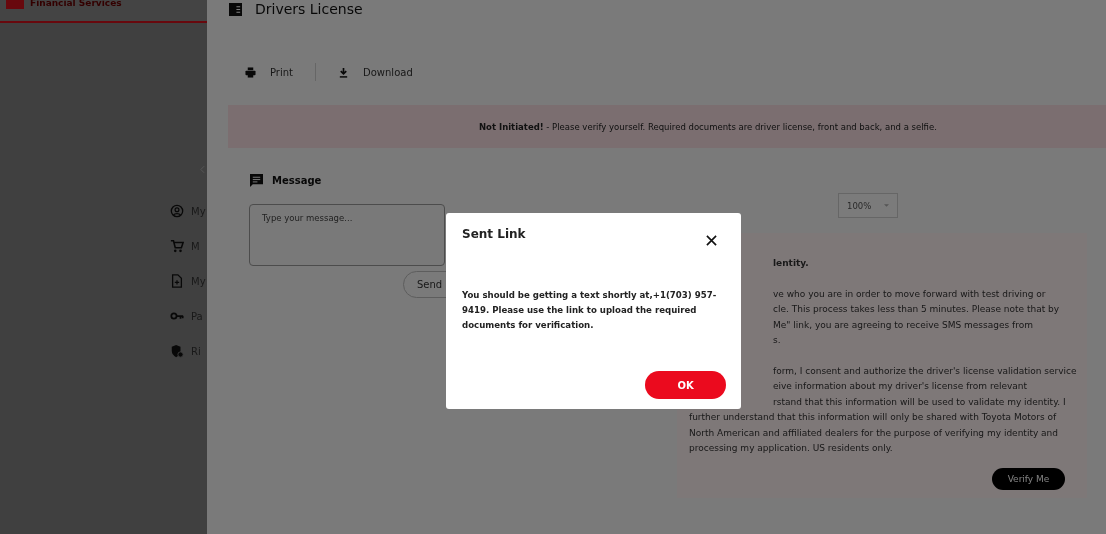  Describe the element at coordinates (297, 180) in the screenshot. I see `section-heading: Message` at that location.